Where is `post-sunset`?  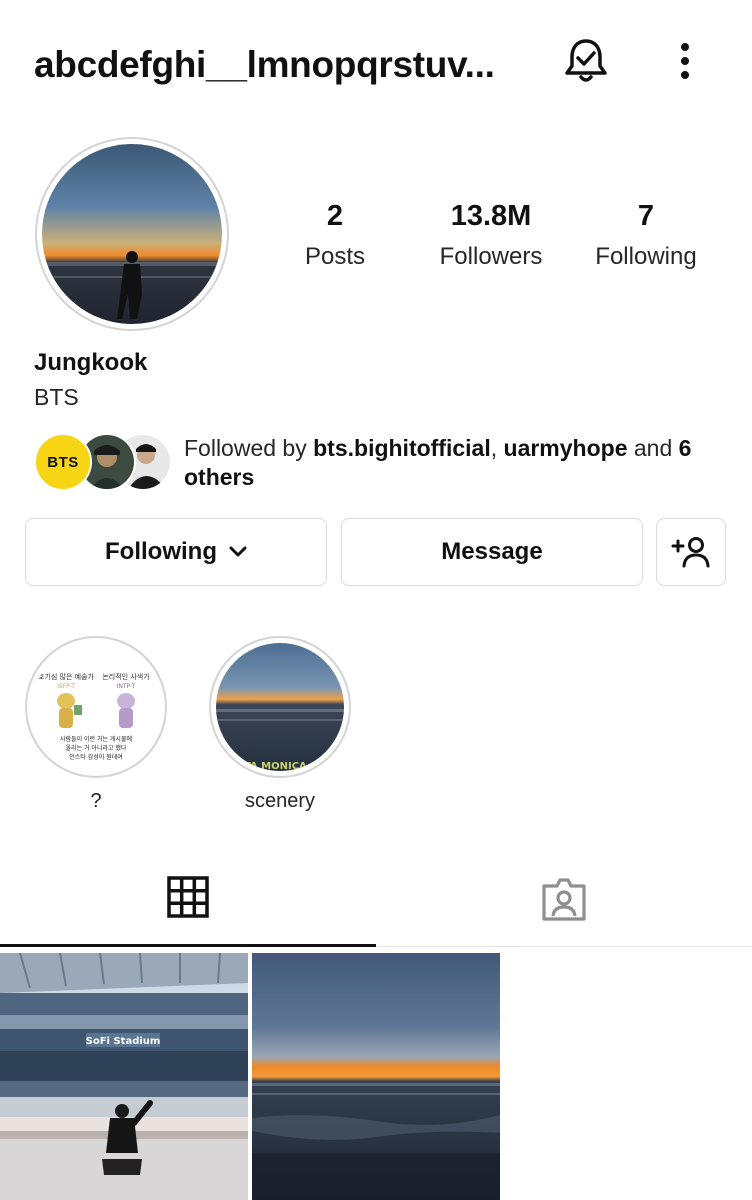 post-sunset is located at coordinates (376, 1076).